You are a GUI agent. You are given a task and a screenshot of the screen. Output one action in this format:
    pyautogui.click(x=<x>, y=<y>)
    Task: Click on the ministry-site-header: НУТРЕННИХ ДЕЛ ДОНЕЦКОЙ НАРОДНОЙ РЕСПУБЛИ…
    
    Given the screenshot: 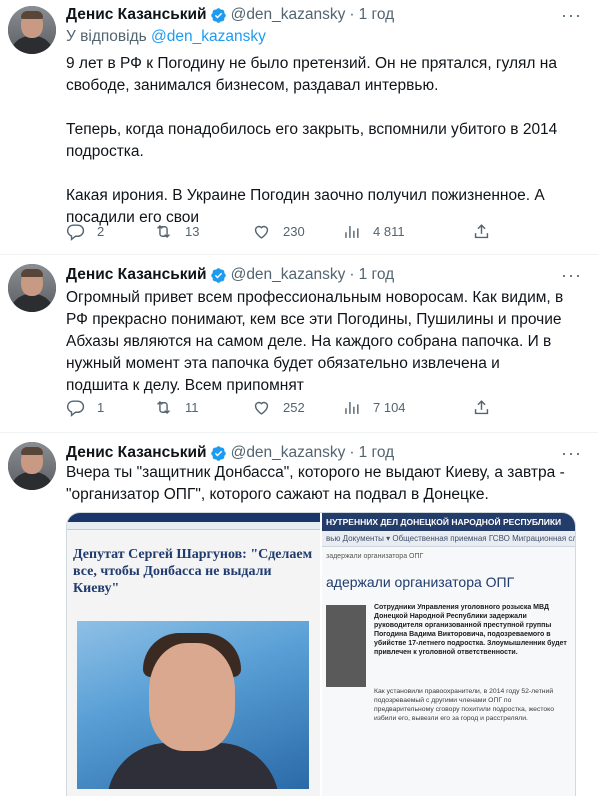 What is the action you would take?
    pyautogui.click(x=448, y=522)
    